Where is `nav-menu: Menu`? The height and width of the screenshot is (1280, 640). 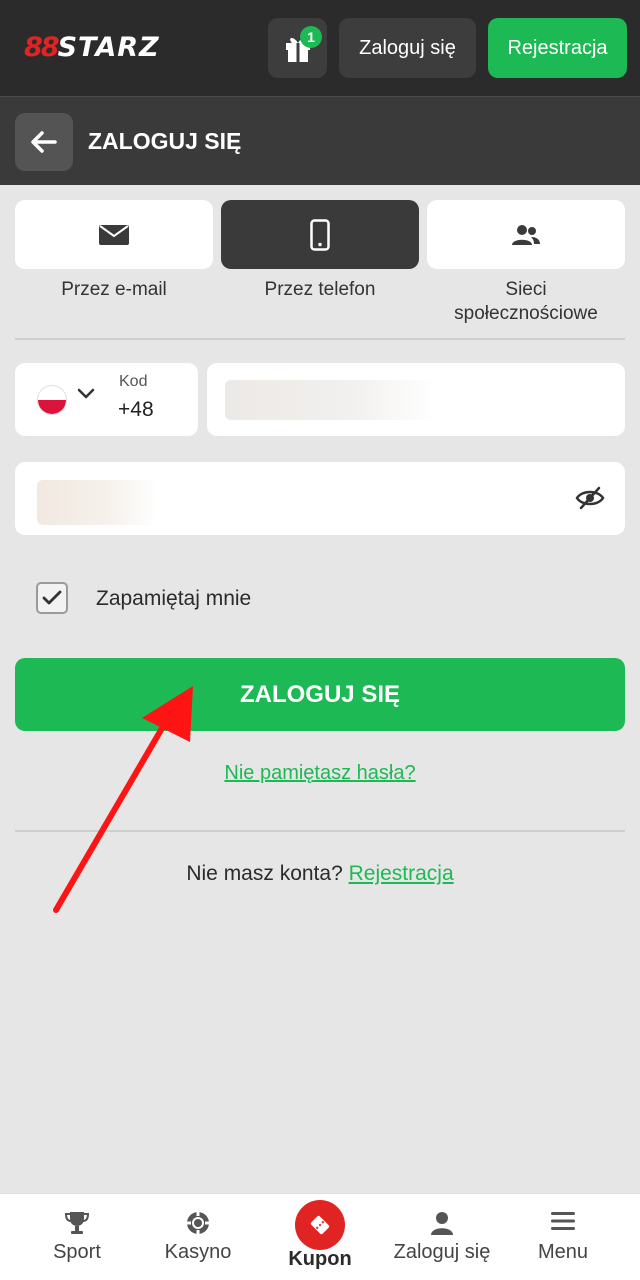
nav-menu: Menu is located at coordinates (563, 1237).